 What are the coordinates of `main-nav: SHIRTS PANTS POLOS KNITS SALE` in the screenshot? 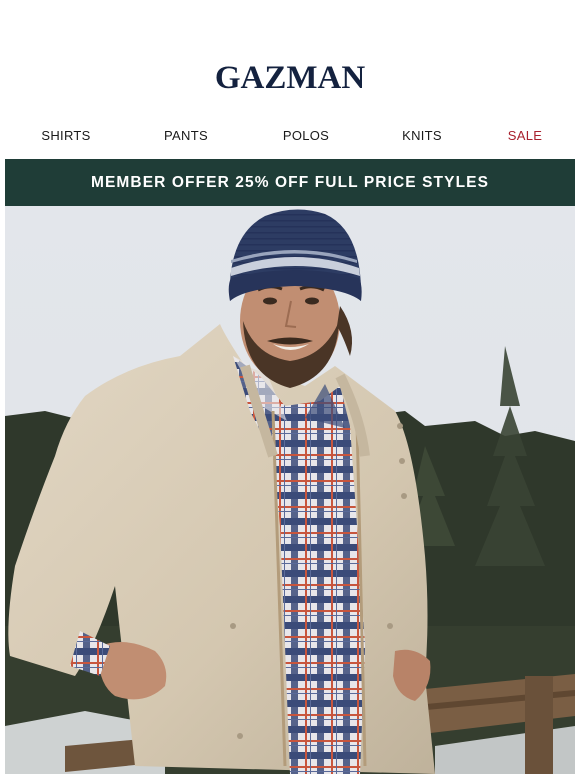 It's located at (290, 138).